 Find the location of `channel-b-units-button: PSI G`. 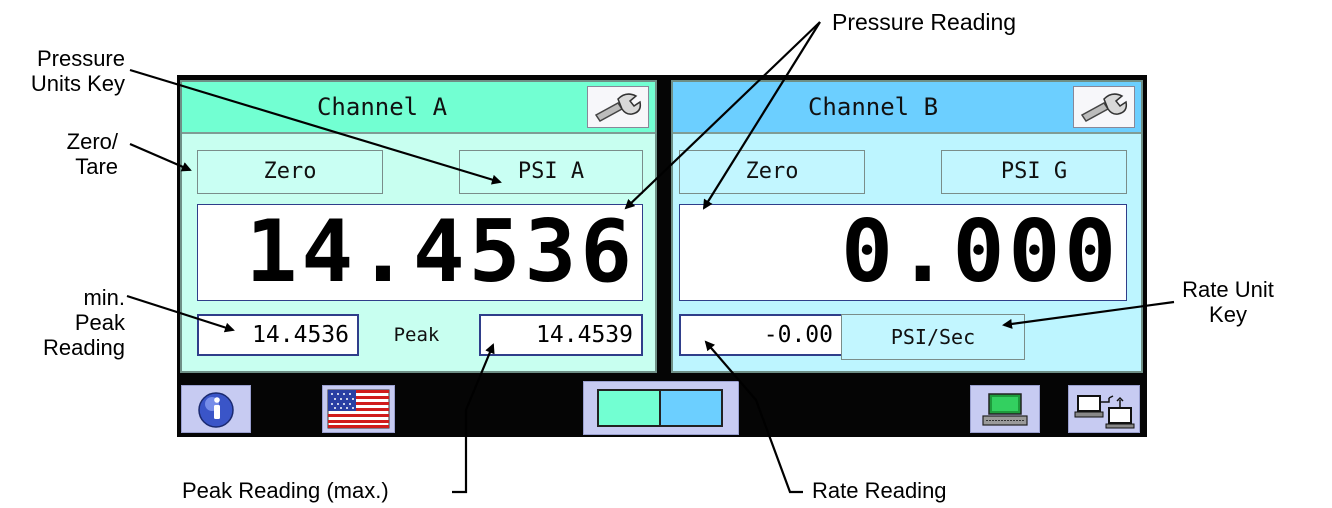

channel-b-units-button: PSI G is located at coordinates (1034, 172).